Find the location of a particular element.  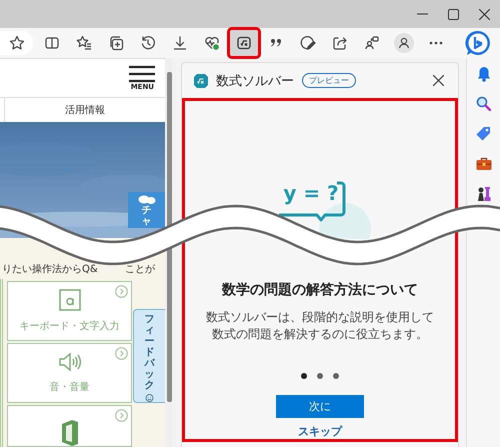

split-screen-icon is located at coordinates (52, 43).